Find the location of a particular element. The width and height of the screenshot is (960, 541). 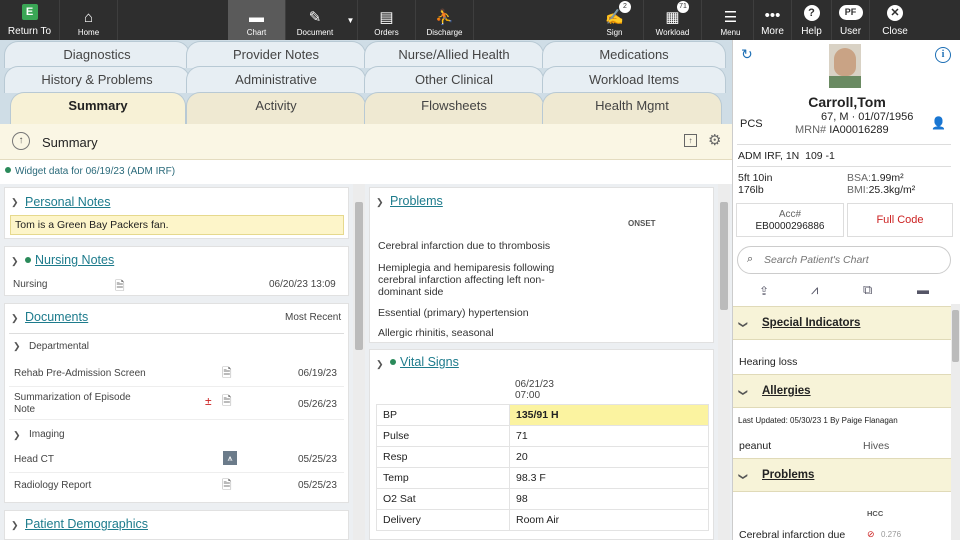

copy-document-icon: ⧉ is located at coordinates (867, 290).